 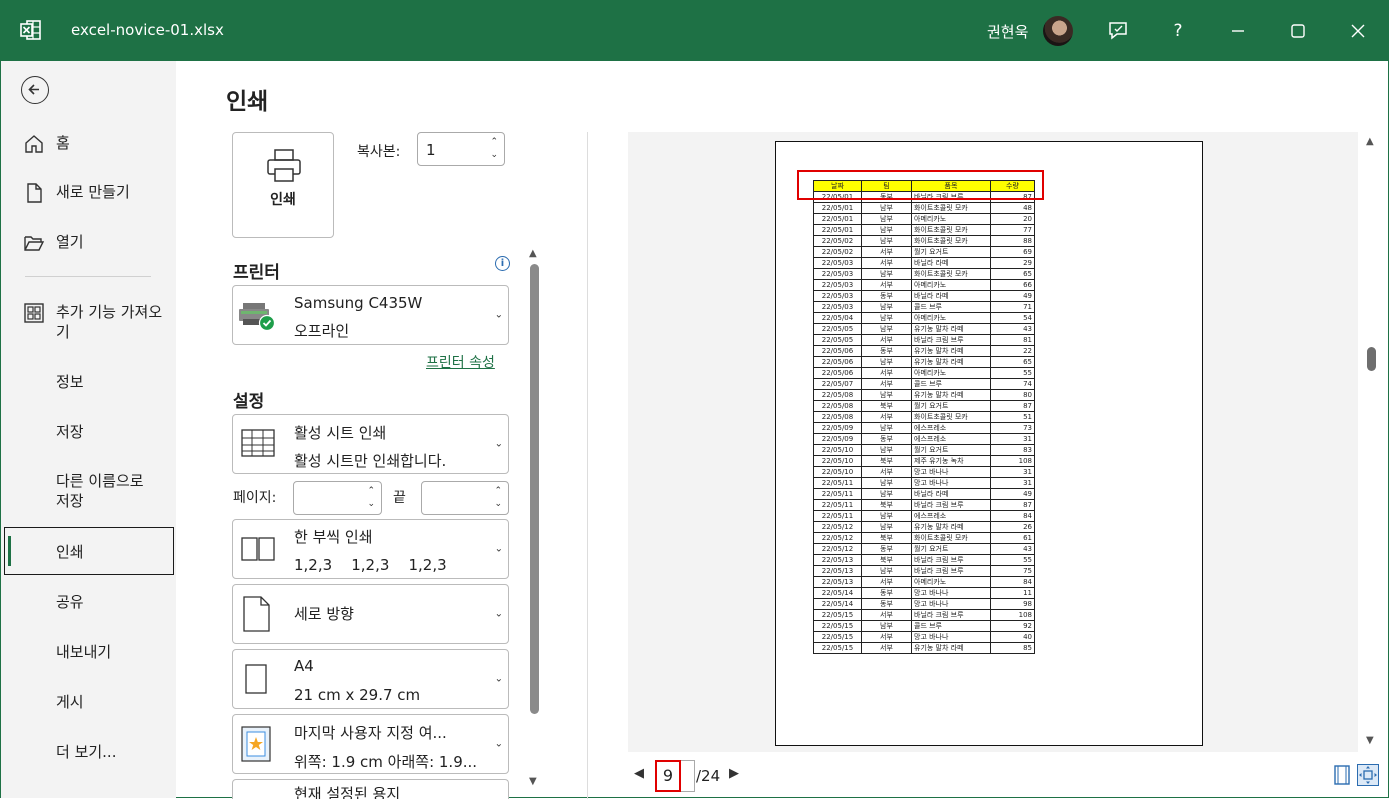 What do you see at coordinates (1012, 340) in the screenshot?
I see `table-cell: 81` at bounding box center [1012, 340].